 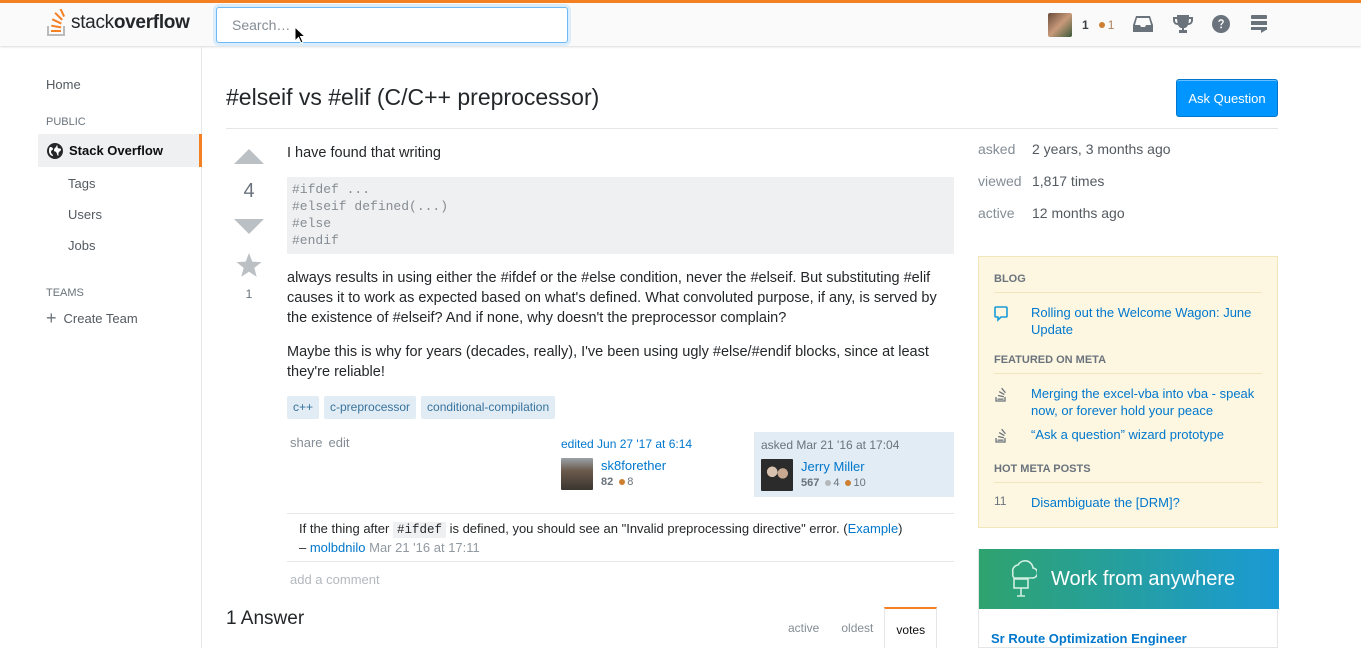 I want to click on downvote-arrow-icon, so click(x=249, y=227).